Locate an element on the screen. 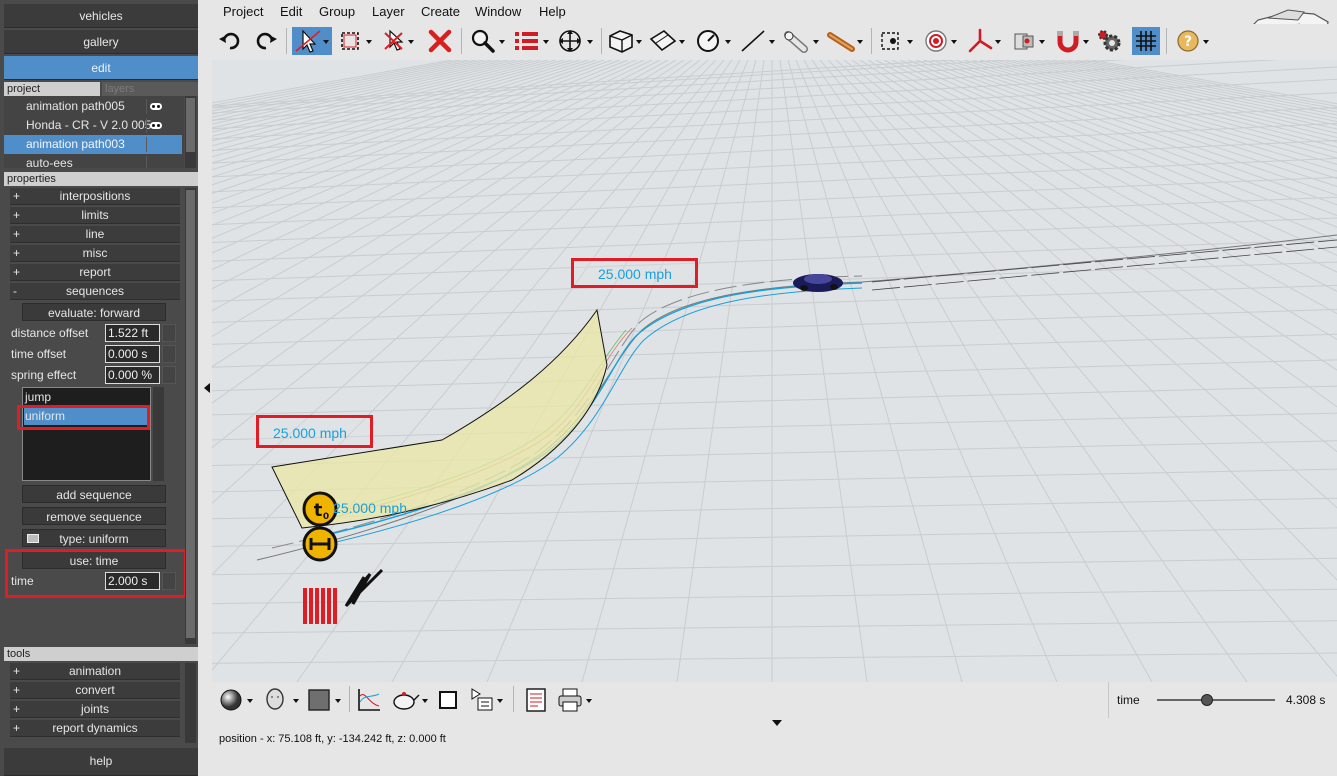 The height and width of the screenshot is (776, 1337). evaluate-button: evaluate: forward is located at coordinates (94, 312).